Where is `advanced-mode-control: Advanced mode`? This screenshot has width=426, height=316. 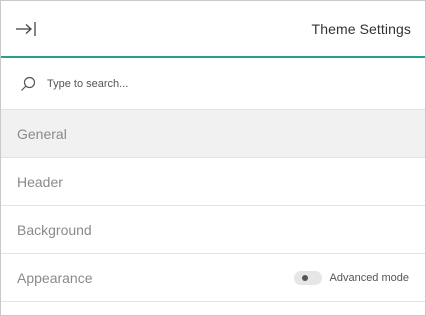 advanced-mode-control: Advanced mode is located at coordinates (352, 277).